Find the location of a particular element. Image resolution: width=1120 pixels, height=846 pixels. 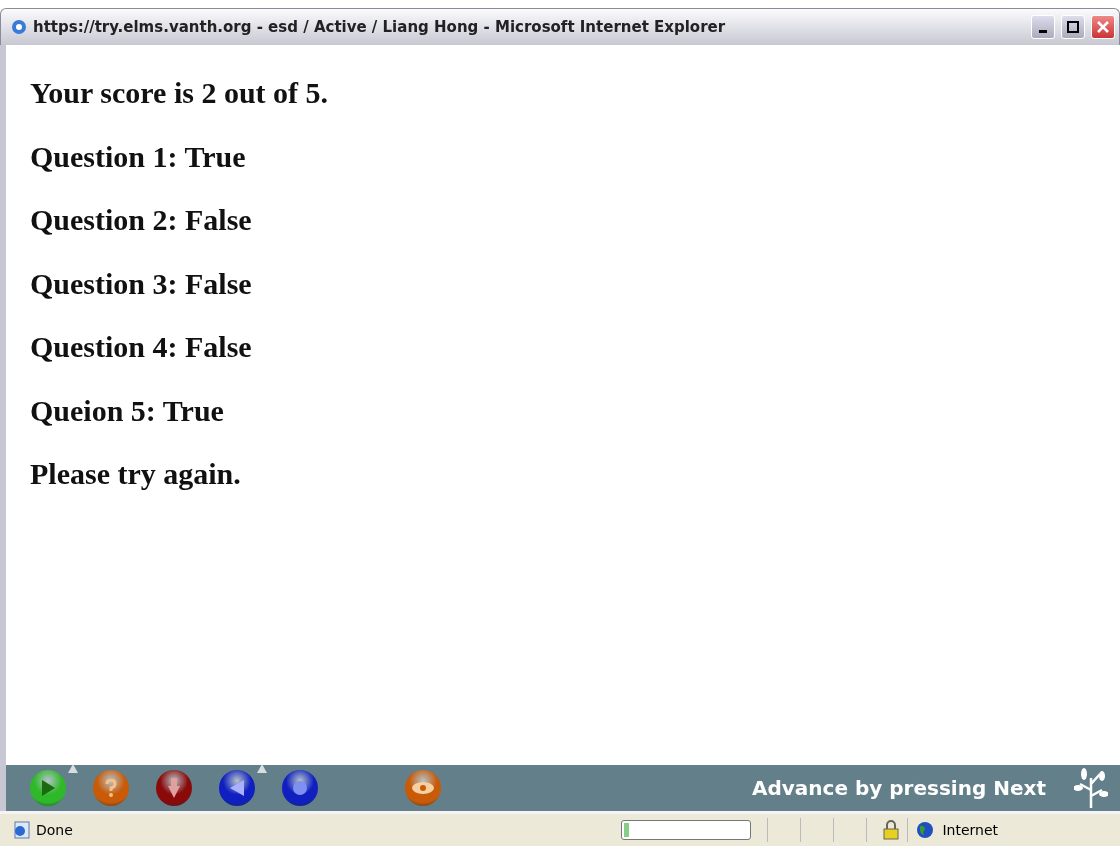

result-text: Question 2: False is located at coordinates (141, 220).